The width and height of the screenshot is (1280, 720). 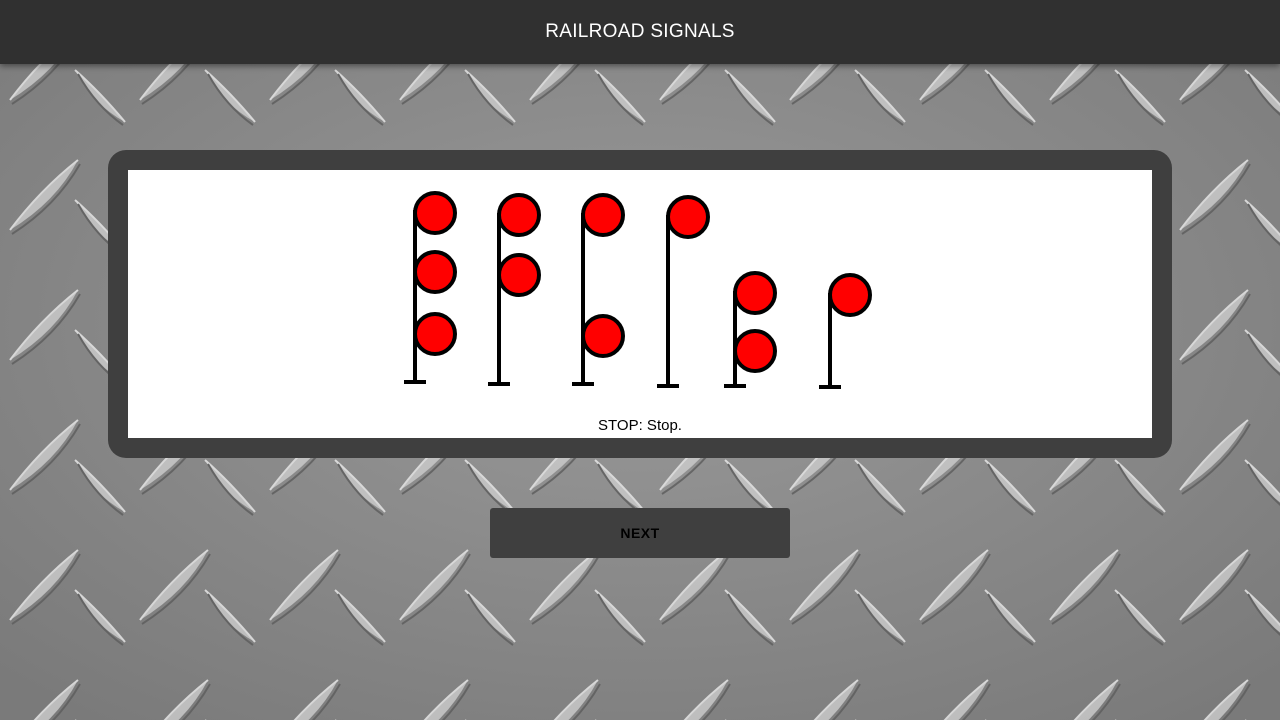 I want to click on signal-dwarf-two-heads, so click(x=750, y=329).